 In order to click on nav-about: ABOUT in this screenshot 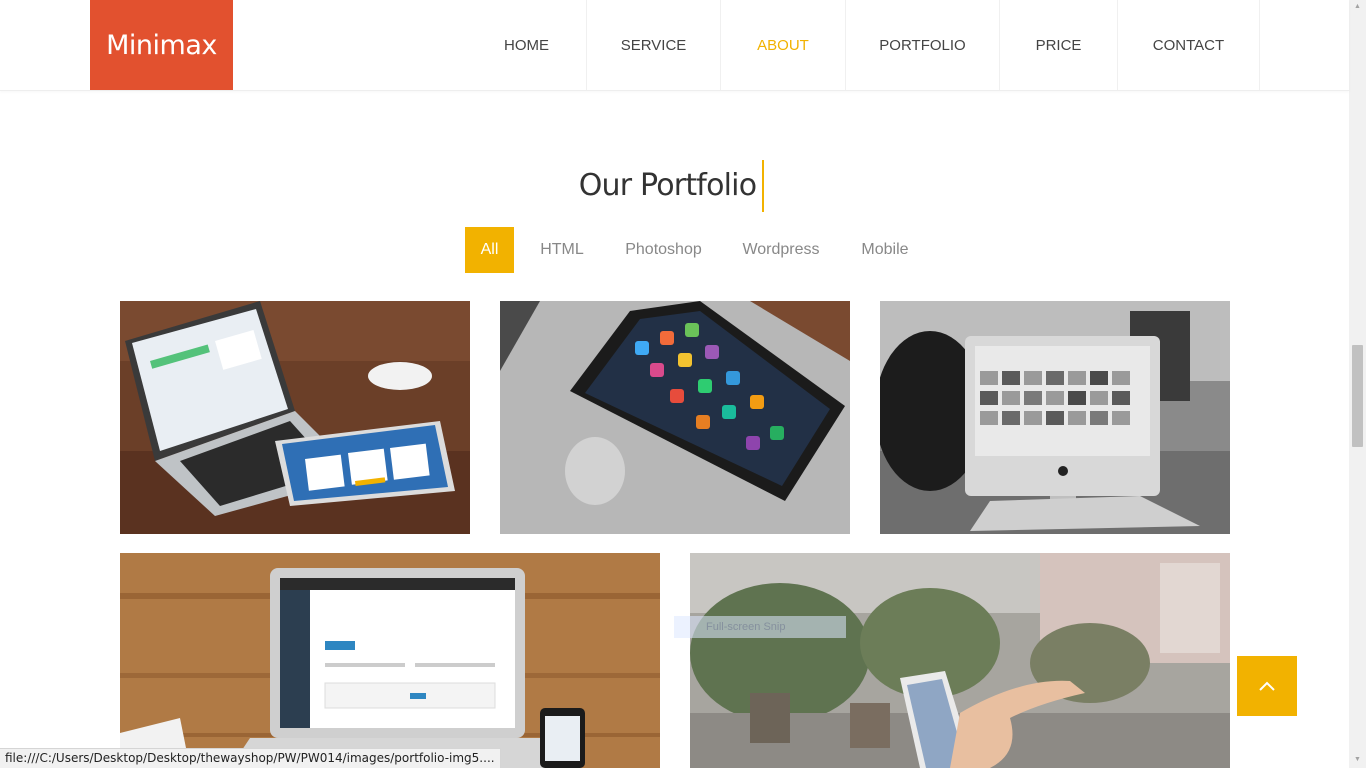, I will do `click(783, 45)`.